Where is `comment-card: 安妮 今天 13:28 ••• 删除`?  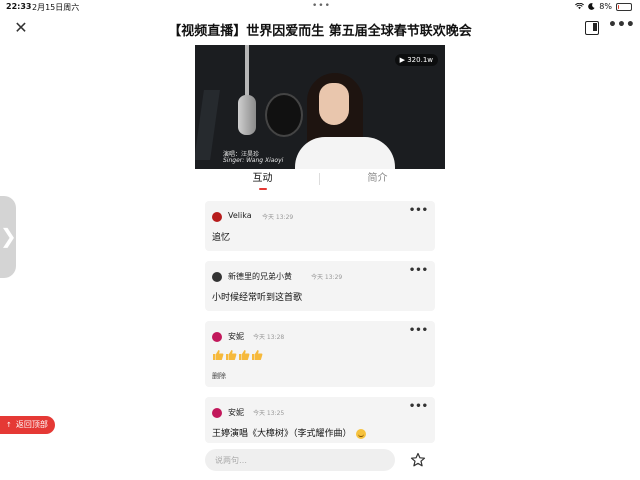
comment-card: 安妮 今天 13:28 ••• 删除 is located at coordinates (320, 354).